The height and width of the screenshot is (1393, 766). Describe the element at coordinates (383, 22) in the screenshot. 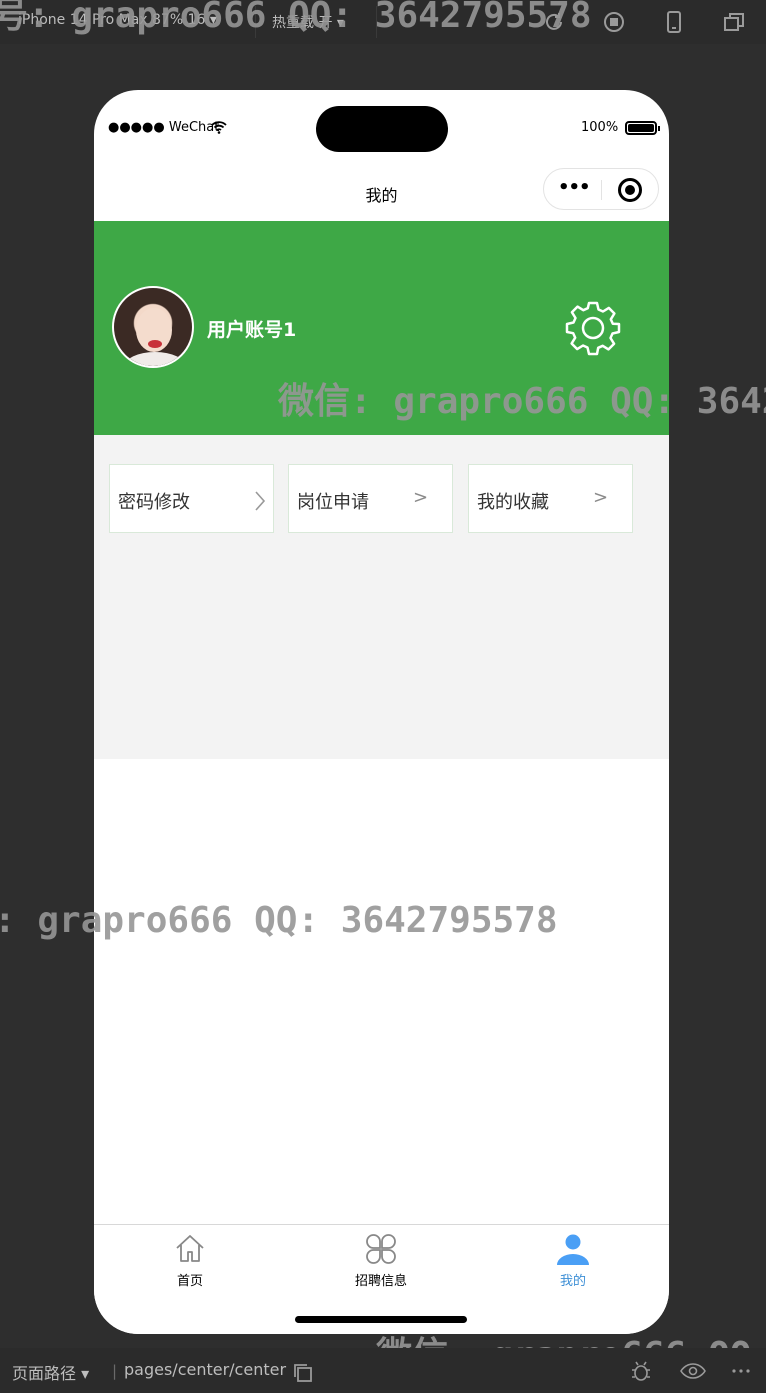

I see `devtools-toolbar: iPhone 14 Pro Max 87% 16 ▾ 热重载 开 ▾` at that location.